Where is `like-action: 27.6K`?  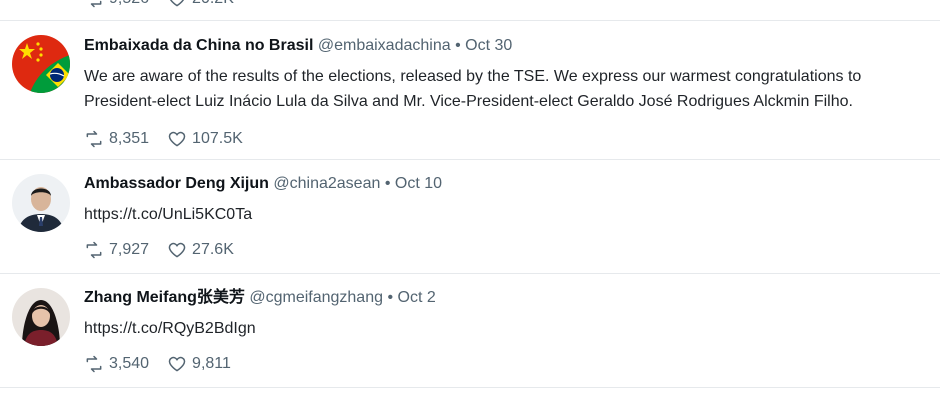
like-action: 27.6K is located at coordinates (200, 250).